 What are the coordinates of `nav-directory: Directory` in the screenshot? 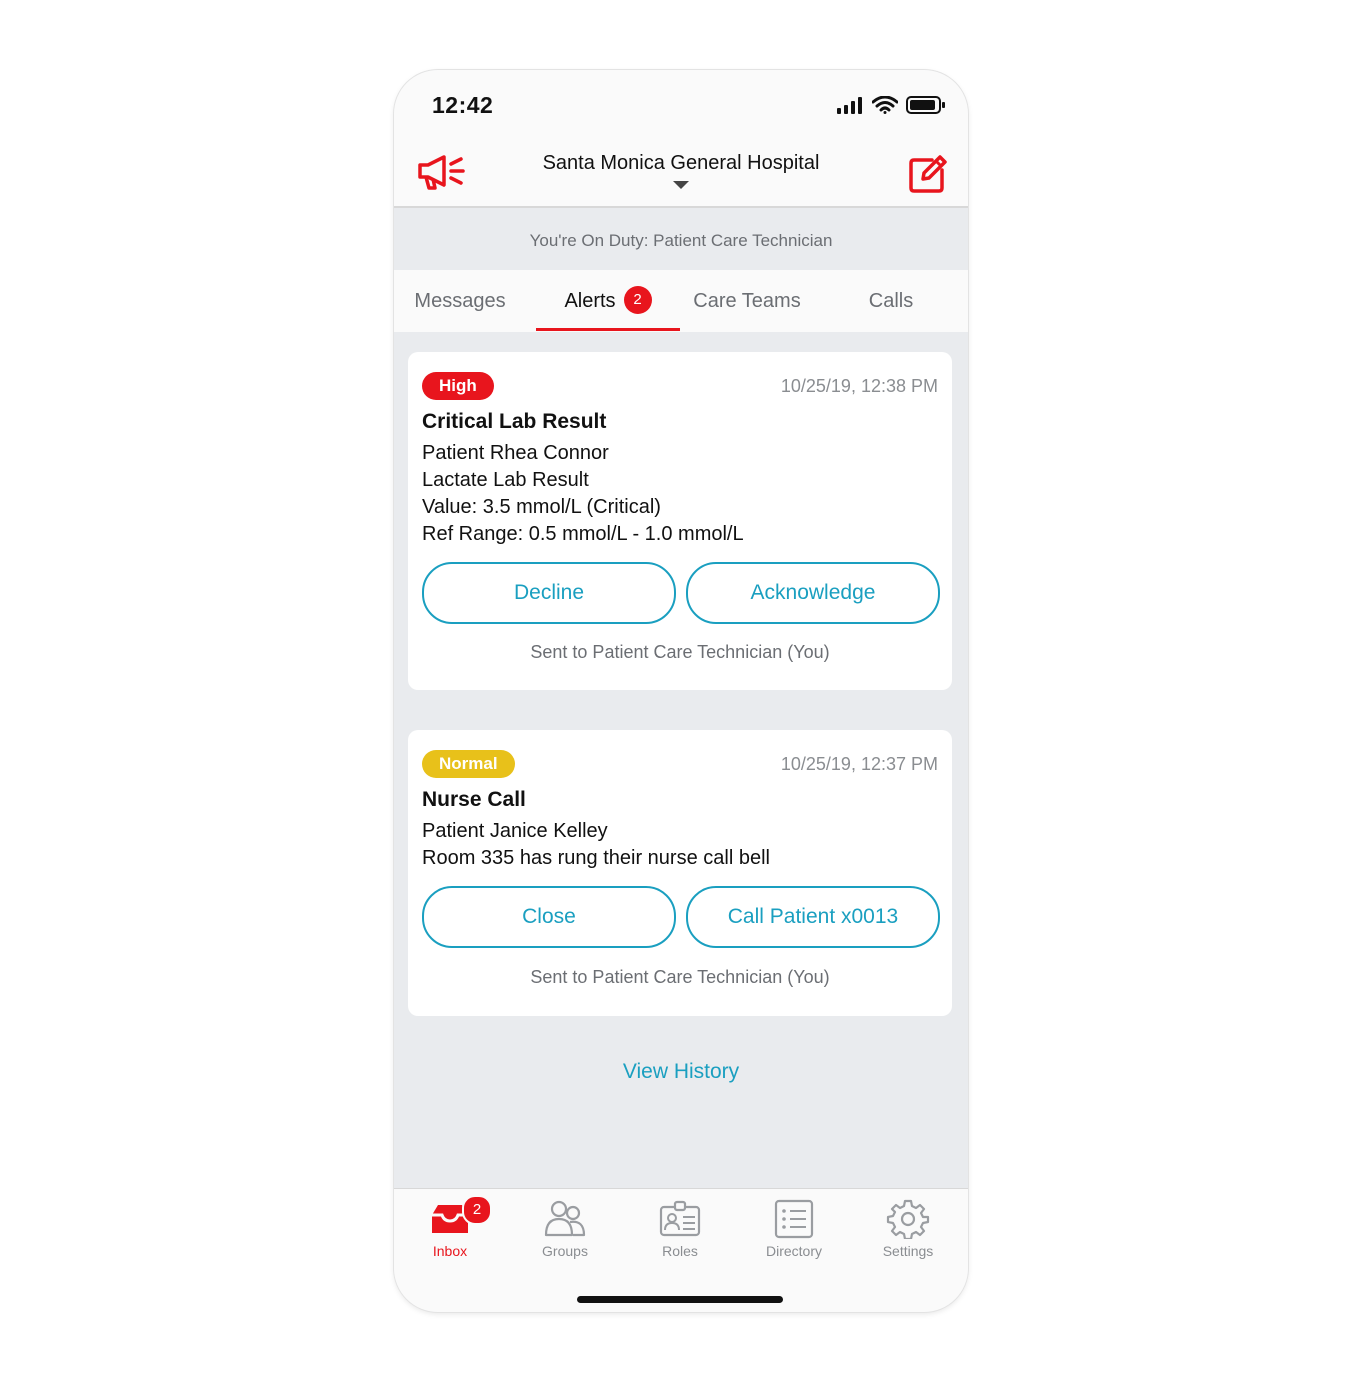 It's located at (794, 1229).